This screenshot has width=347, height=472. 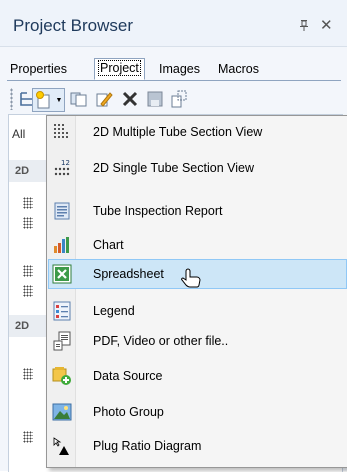 I want to click on panel-title-bar: Project Browser ✕, so click(x=173, y=23).